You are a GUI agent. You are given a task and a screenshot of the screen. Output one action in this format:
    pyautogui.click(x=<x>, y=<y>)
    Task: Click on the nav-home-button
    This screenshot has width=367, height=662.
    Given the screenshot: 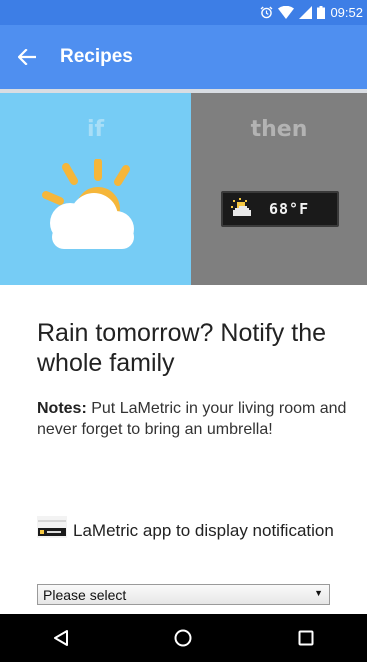 What is the action you would take?
    pyautogui.click(x=183, y=638)
    